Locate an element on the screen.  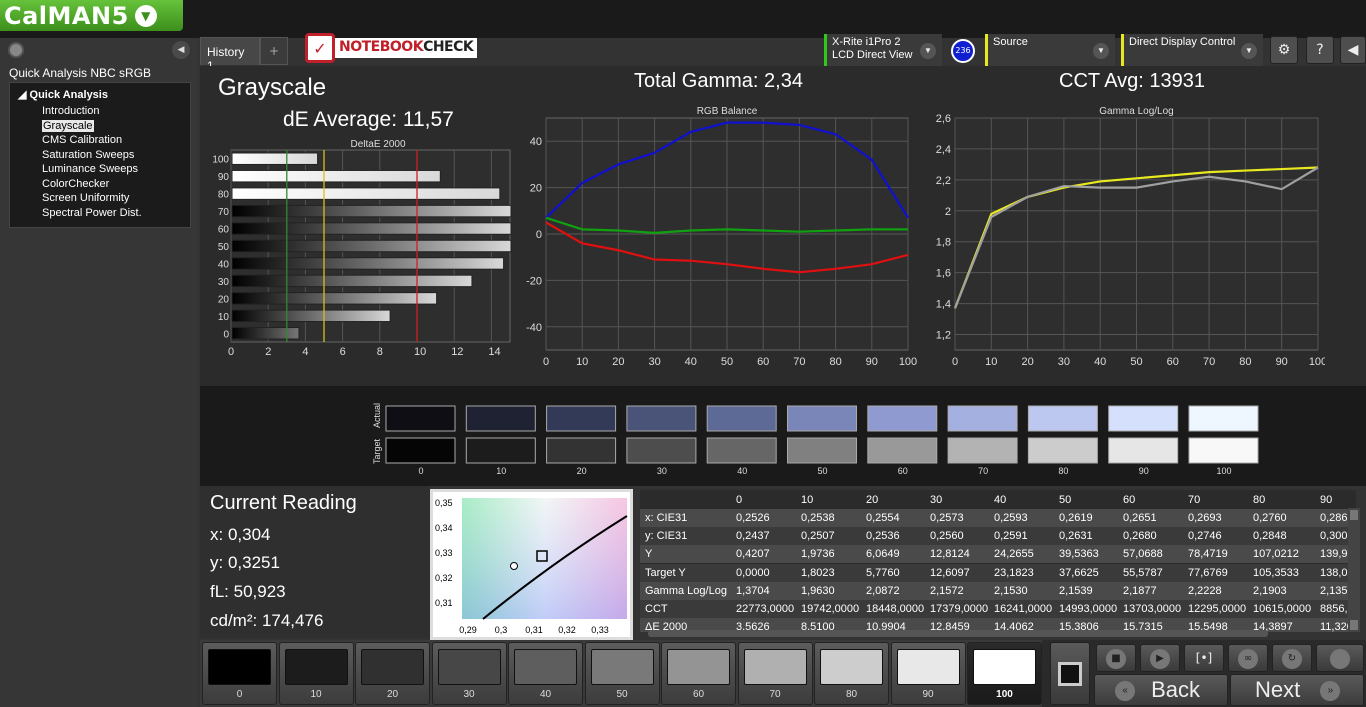
tree-item-screen-uniformity: Screen Uniformity is located at coordinates (104, 198).